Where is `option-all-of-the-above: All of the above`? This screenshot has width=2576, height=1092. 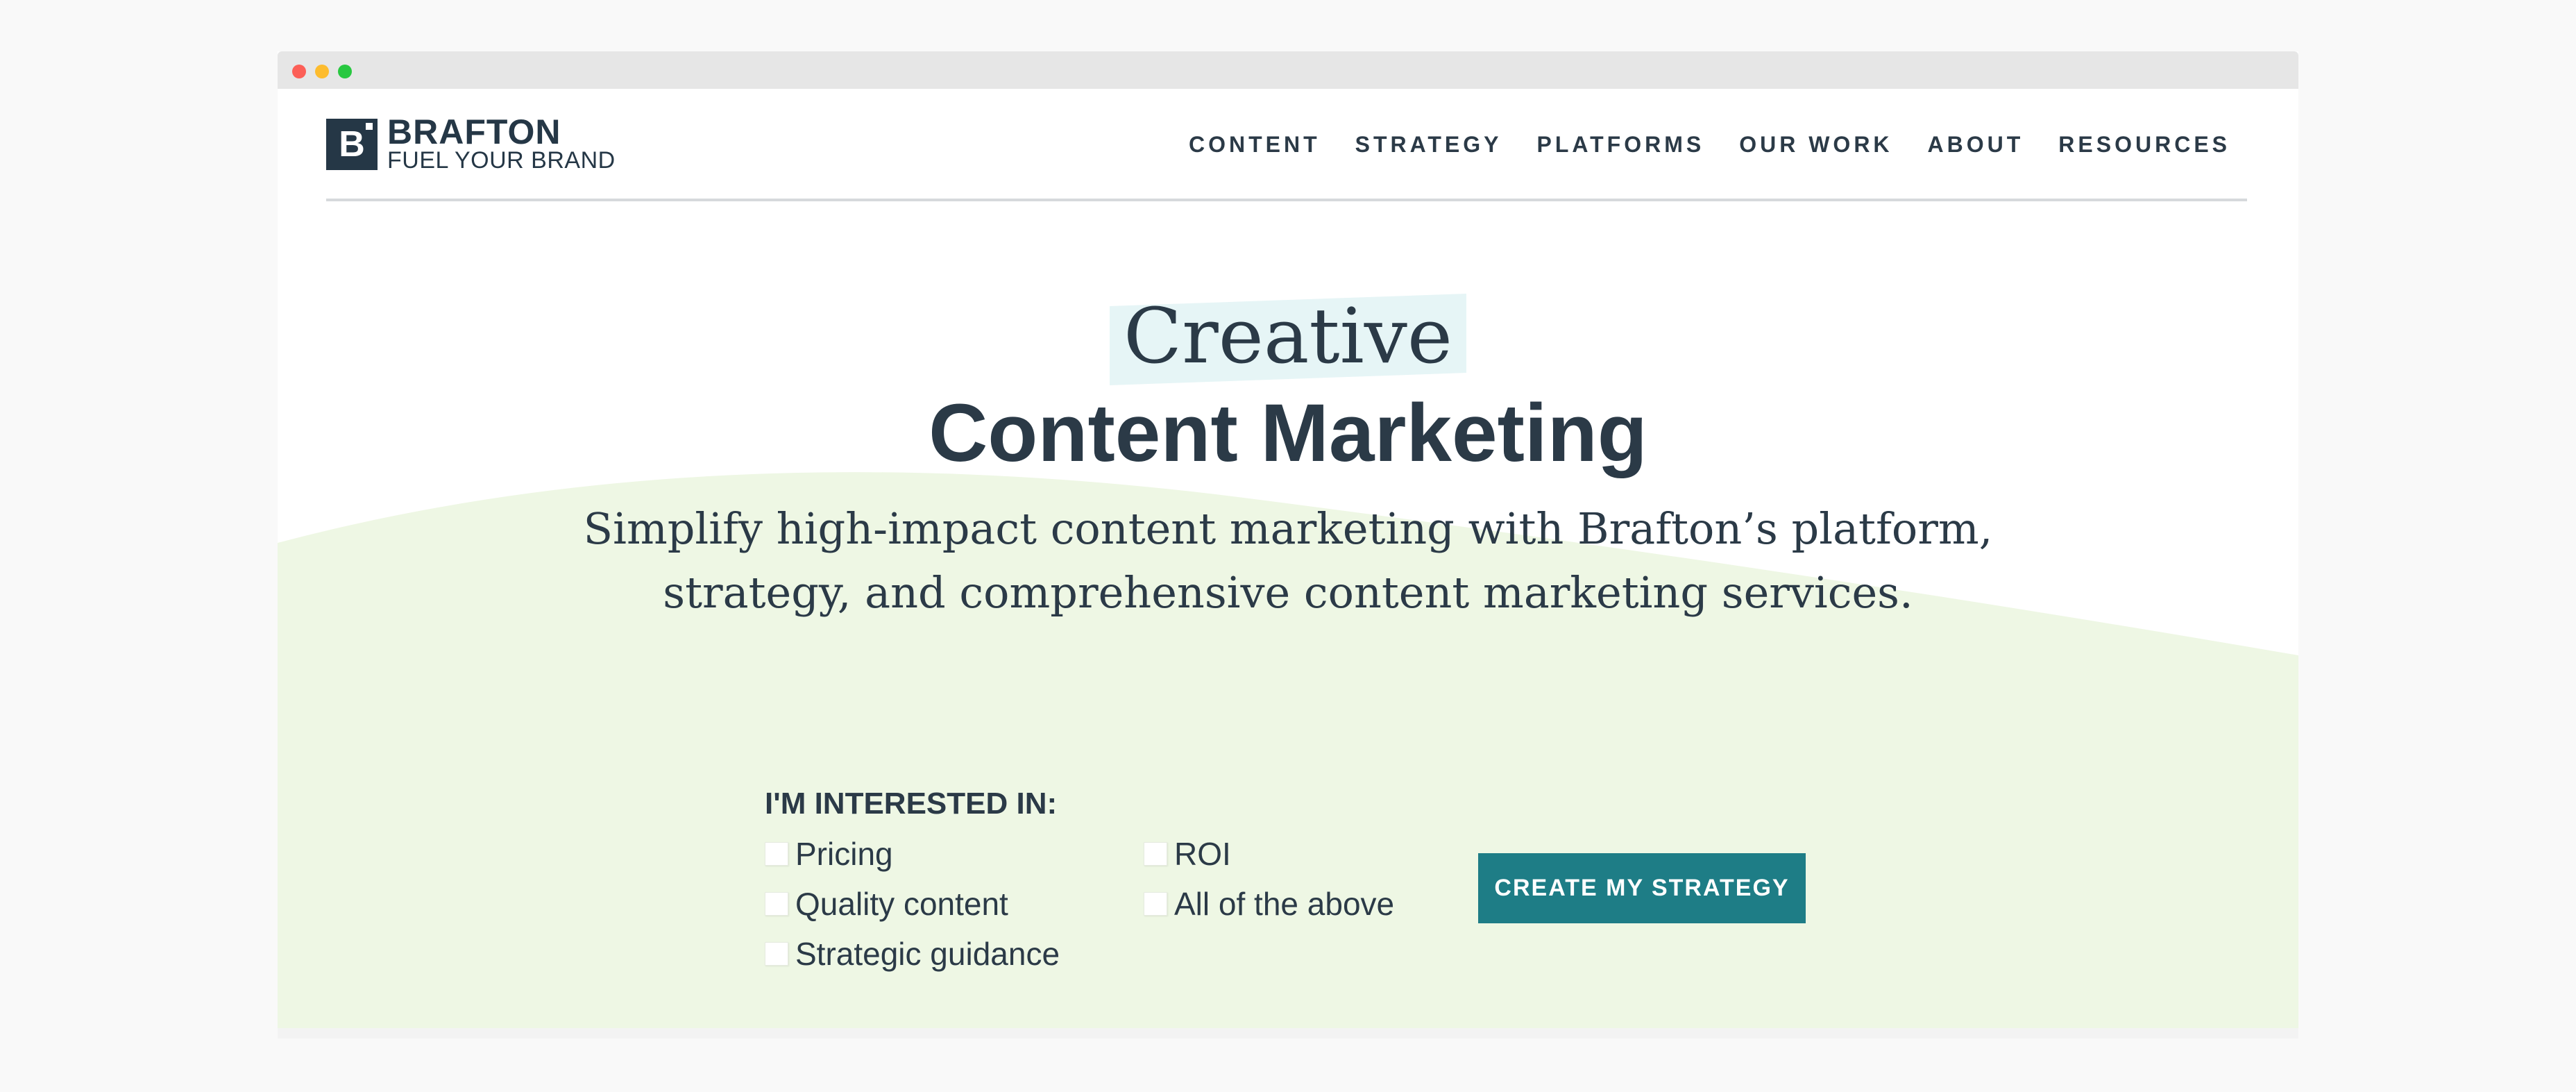
option-all-of-the-above: All of the above is located at coordinates (1269, 904).